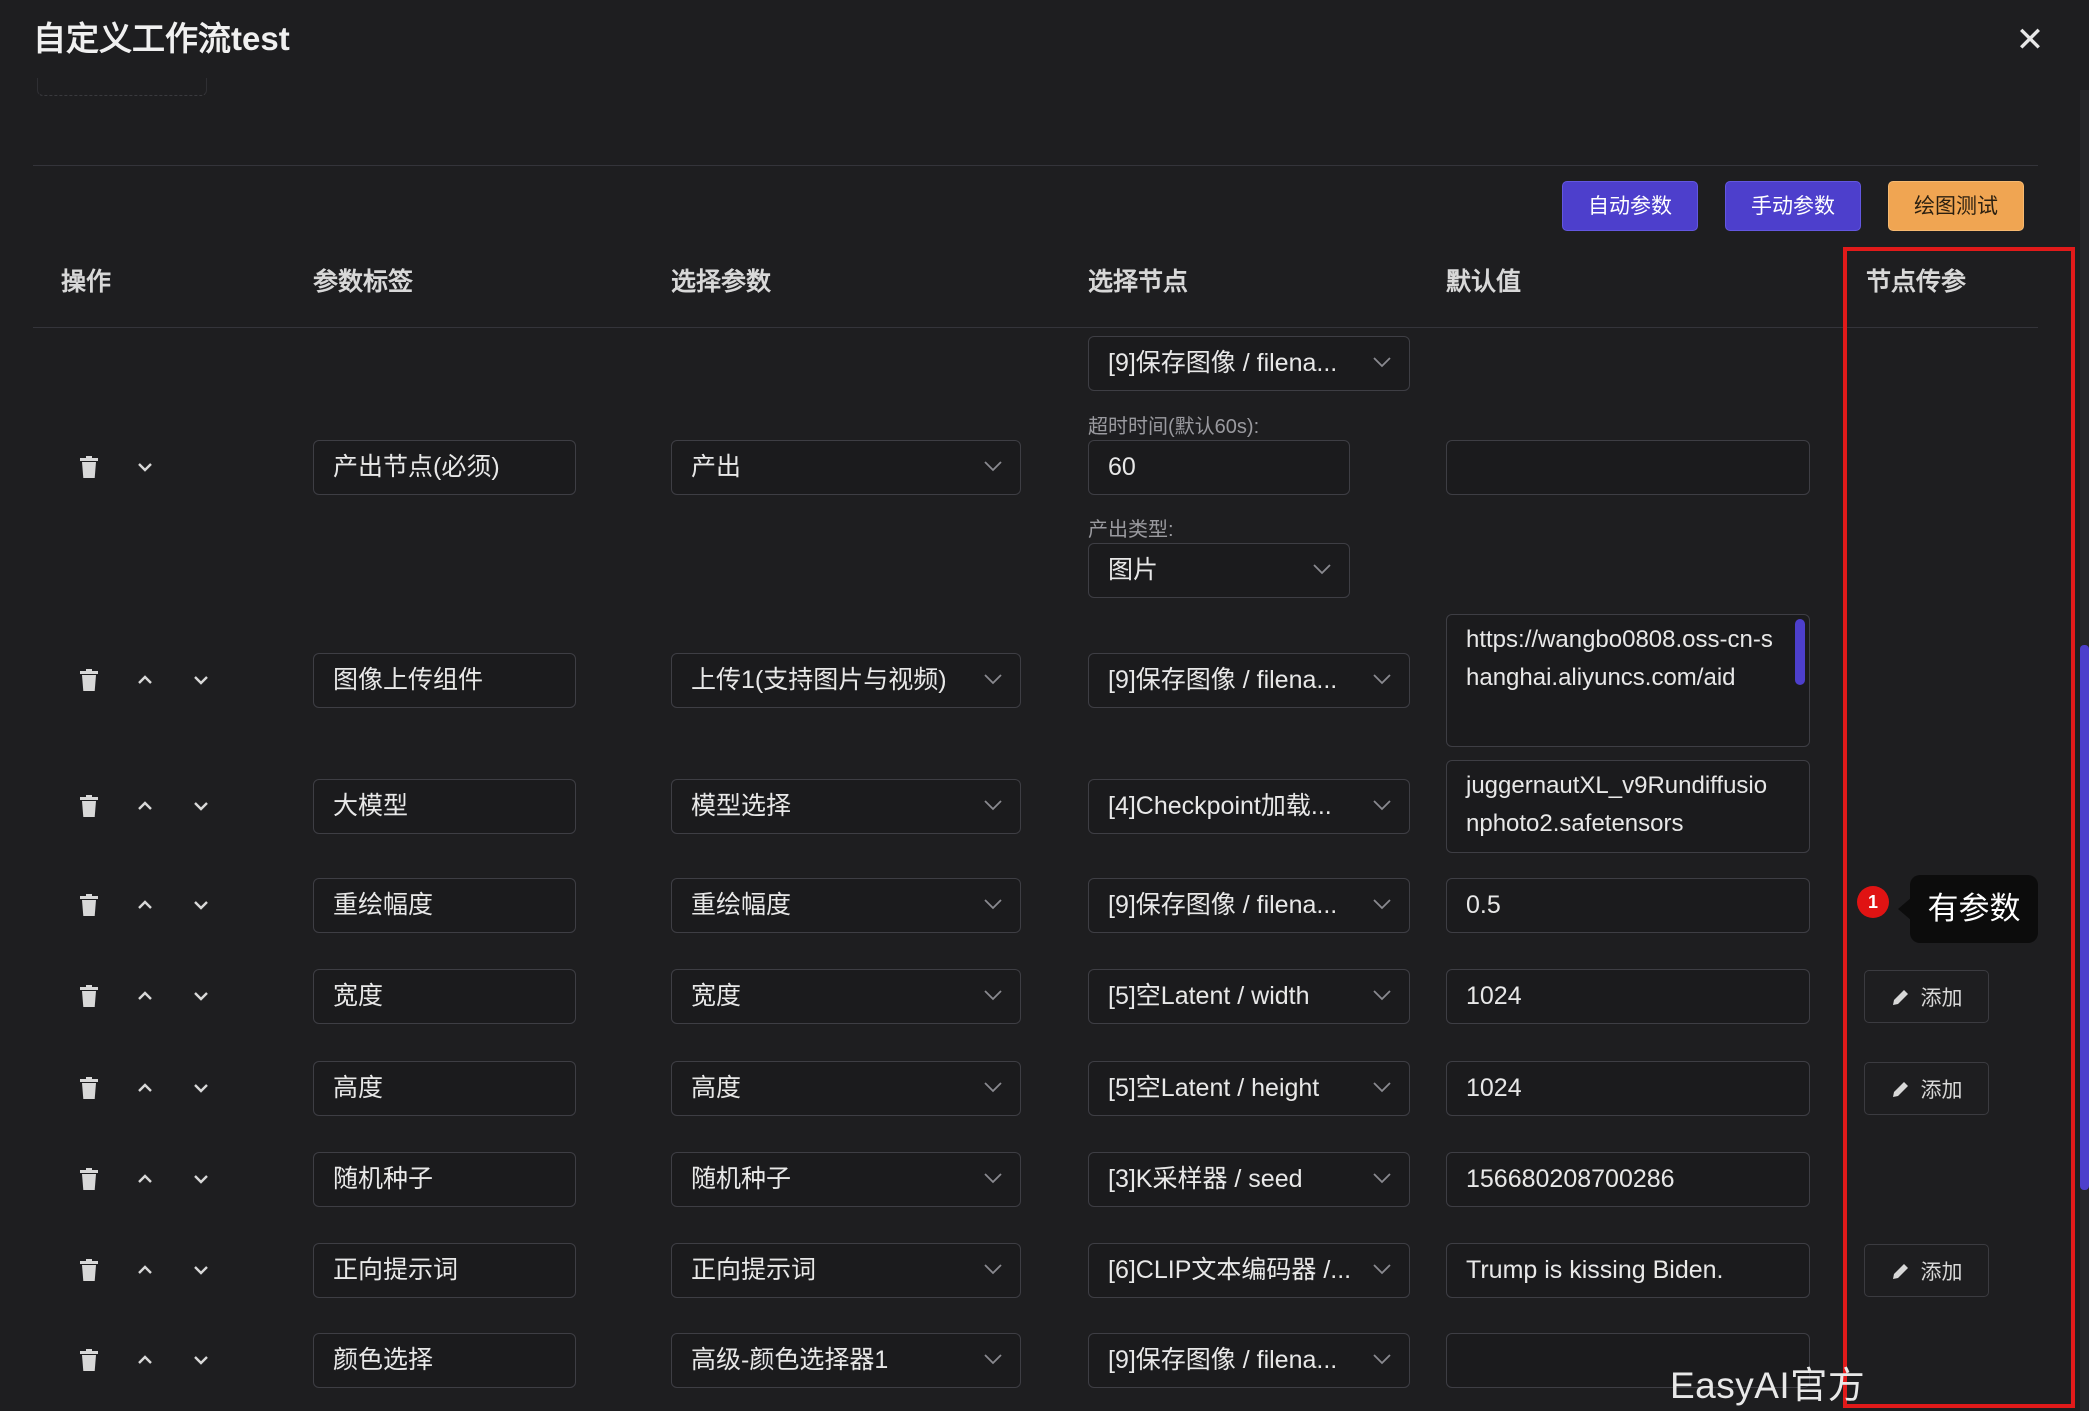  I want to click on timeout-label: 超时时间(默认60s):, so click(1174, 427).